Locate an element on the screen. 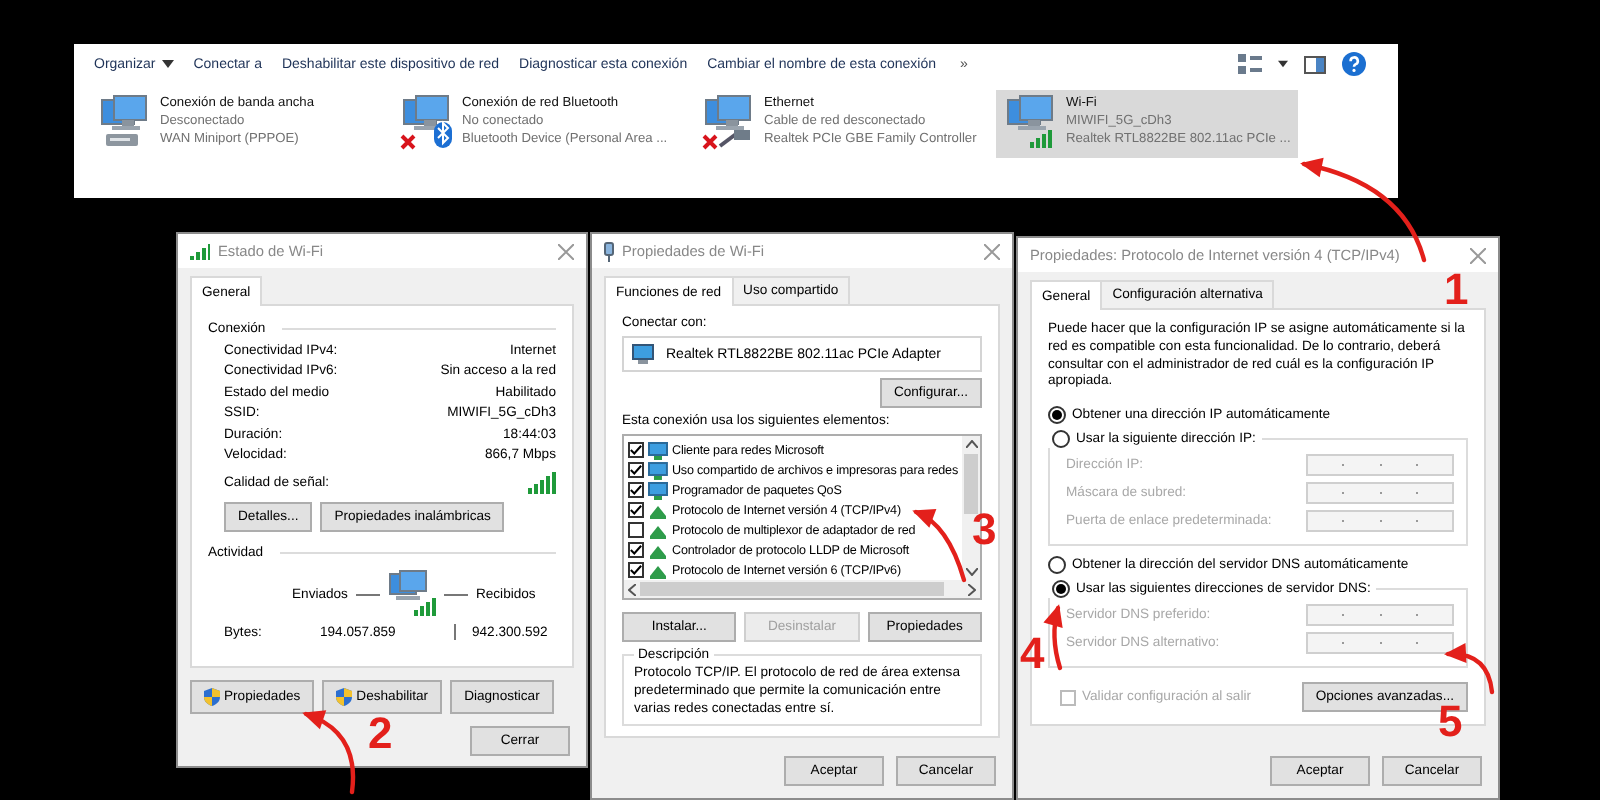 This screenshot has height=800, width=1600. preview-pane-icon is located at coordinates (1315, 64).